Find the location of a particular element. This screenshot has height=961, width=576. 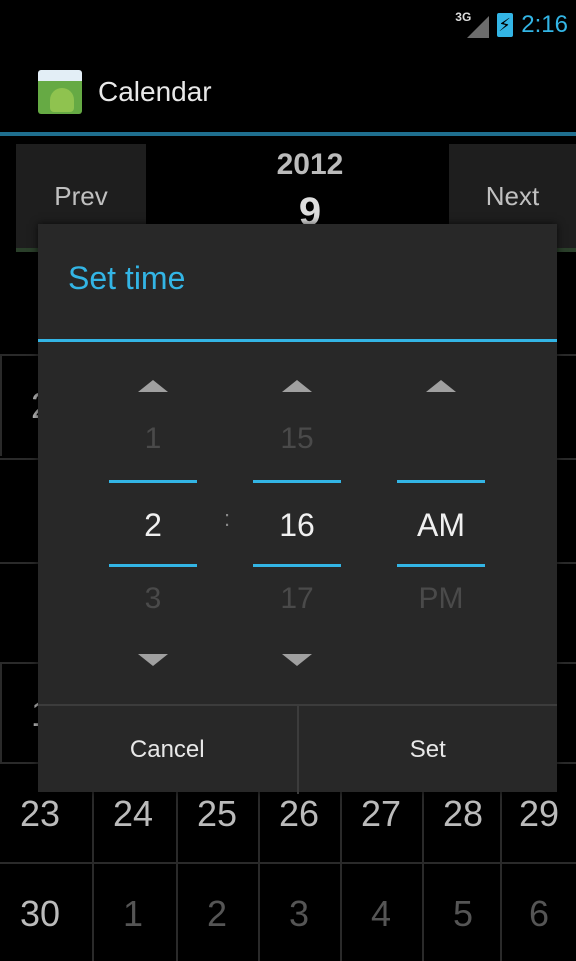

ampm-increment-icon is located at coordinates (441, 386).